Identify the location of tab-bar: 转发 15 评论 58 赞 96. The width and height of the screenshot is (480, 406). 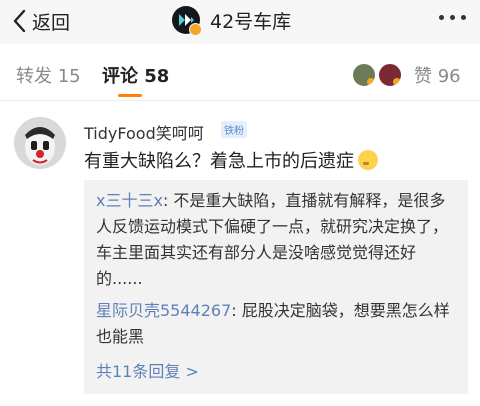
(240, 72).